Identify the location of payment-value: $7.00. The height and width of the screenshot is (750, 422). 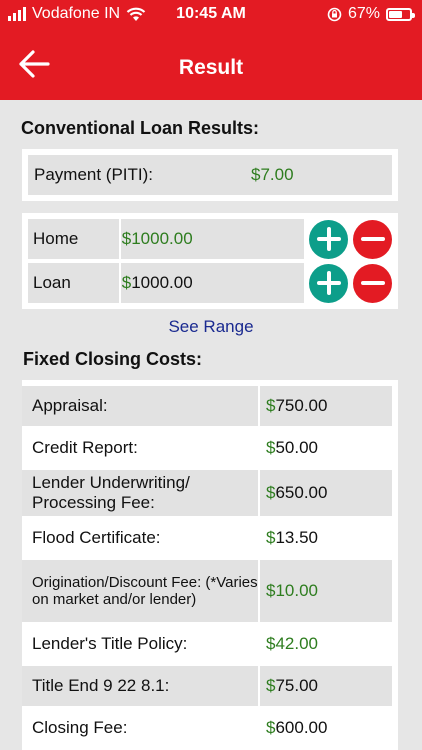
(272, 174).